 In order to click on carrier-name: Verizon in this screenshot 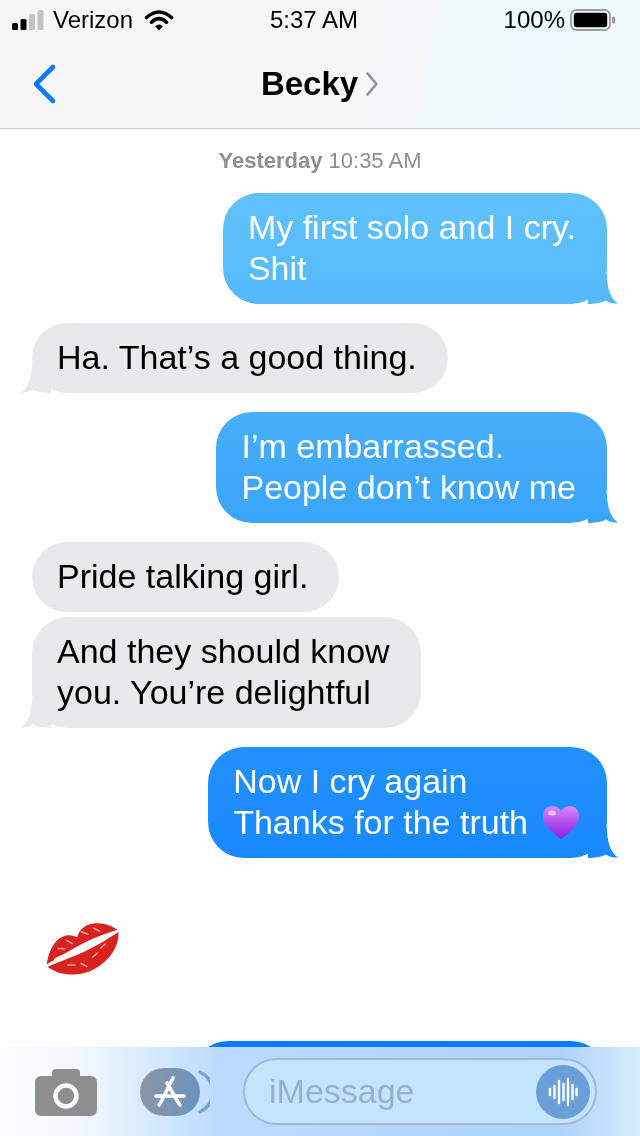, I will do `click(93, 20)`.